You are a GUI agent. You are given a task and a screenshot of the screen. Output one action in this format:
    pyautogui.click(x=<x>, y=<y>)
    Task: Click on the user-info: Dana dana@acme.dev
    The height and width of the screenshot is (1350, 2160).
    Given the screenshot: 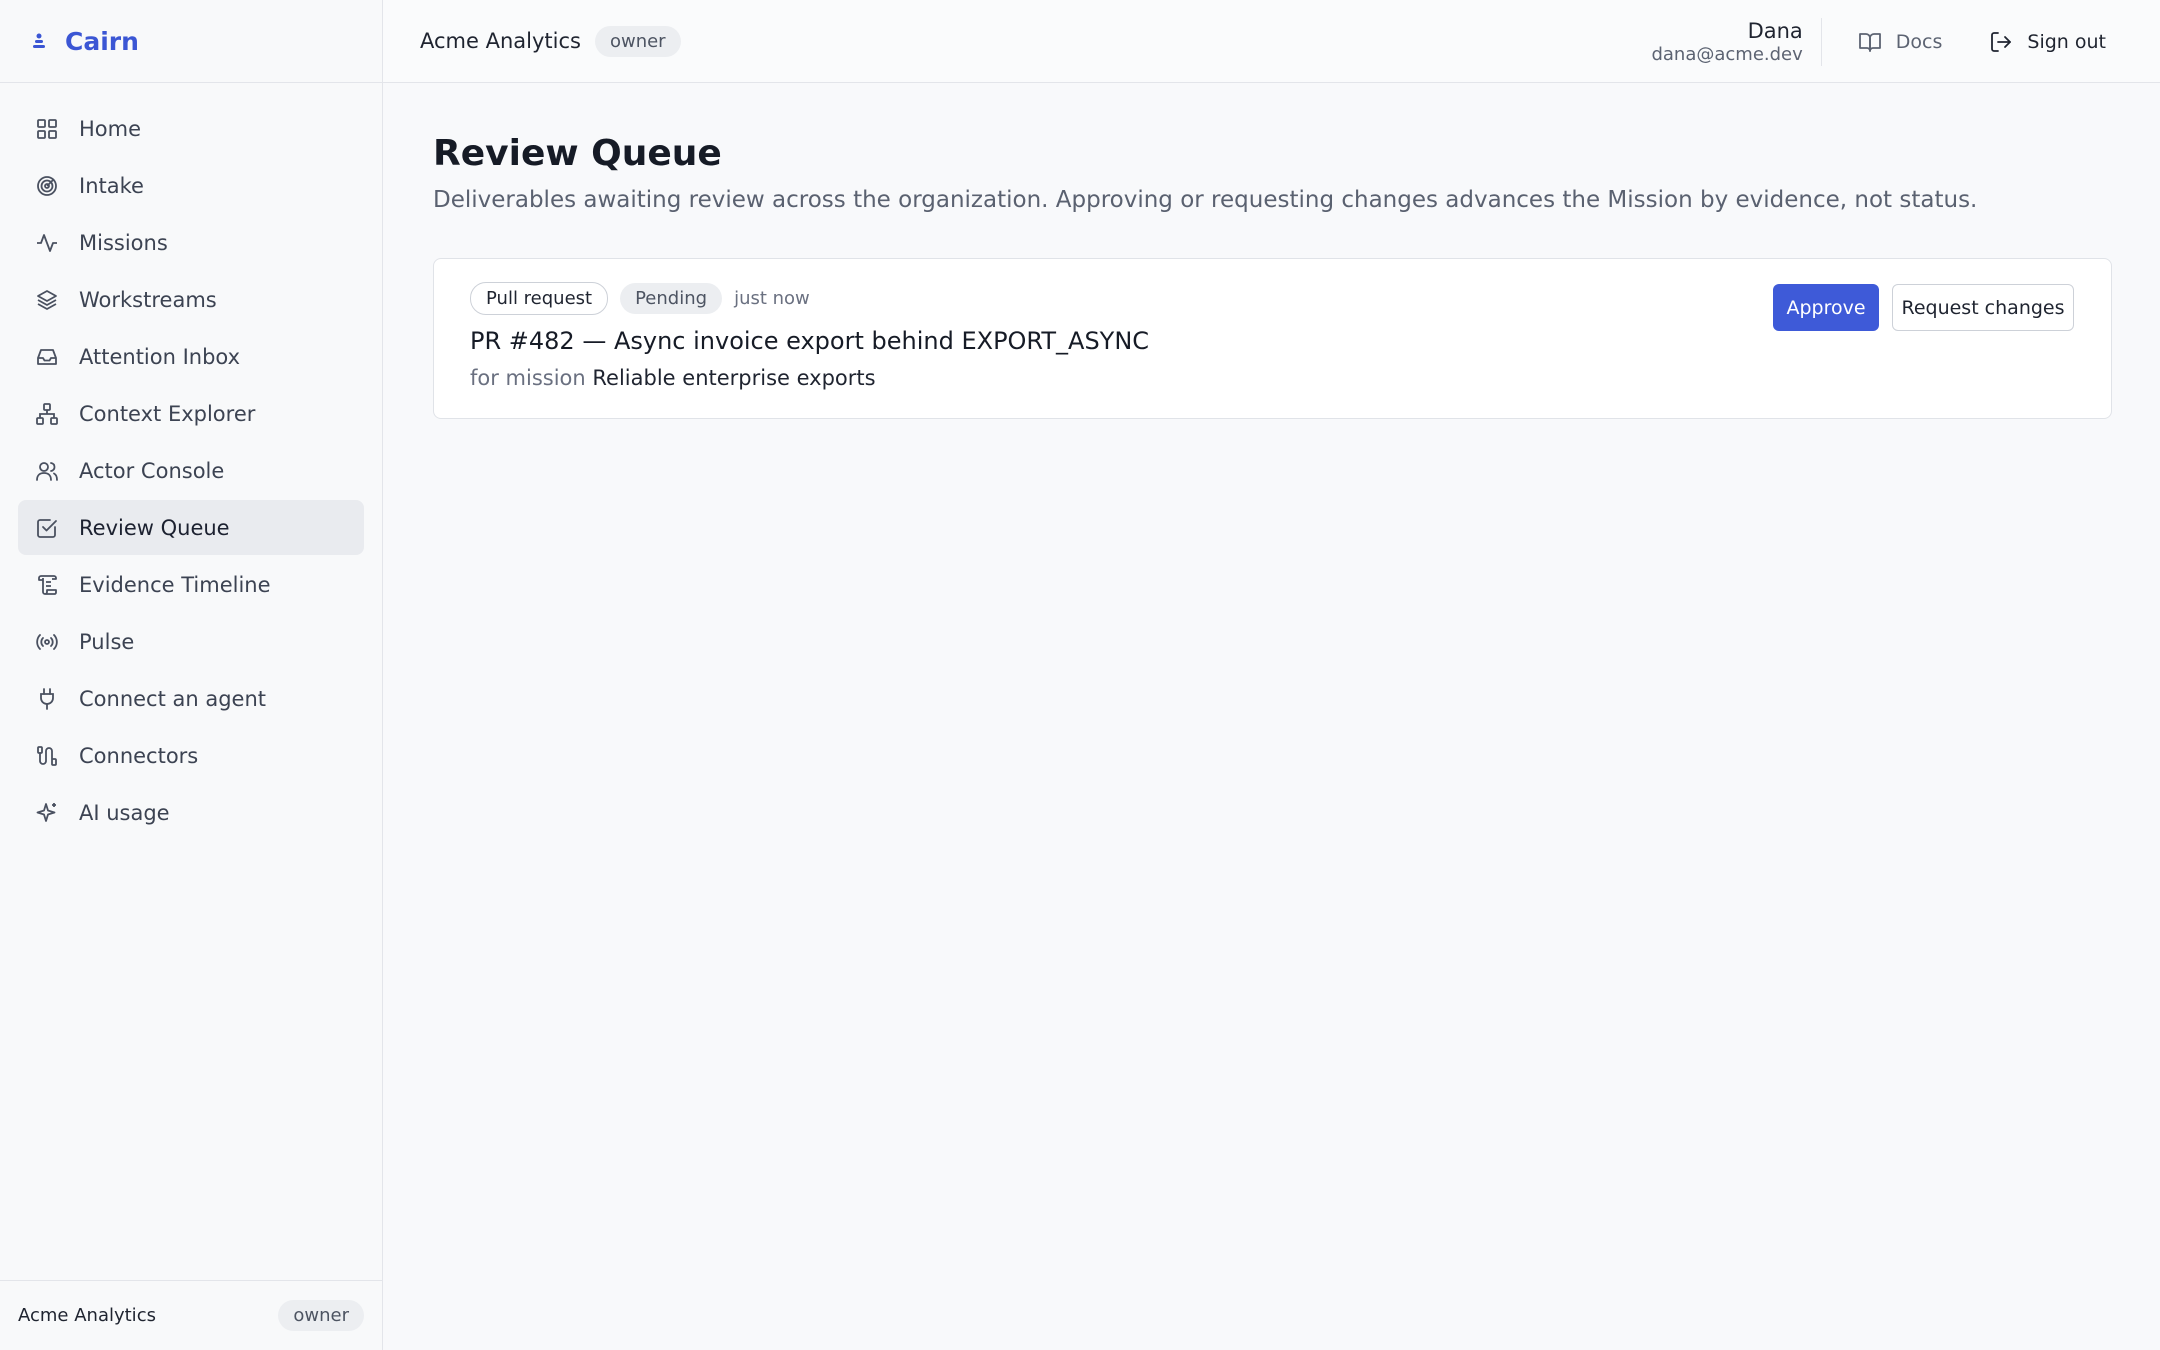 What is the action you would take?
    pyautogui.click(x=1736, y=41)
    